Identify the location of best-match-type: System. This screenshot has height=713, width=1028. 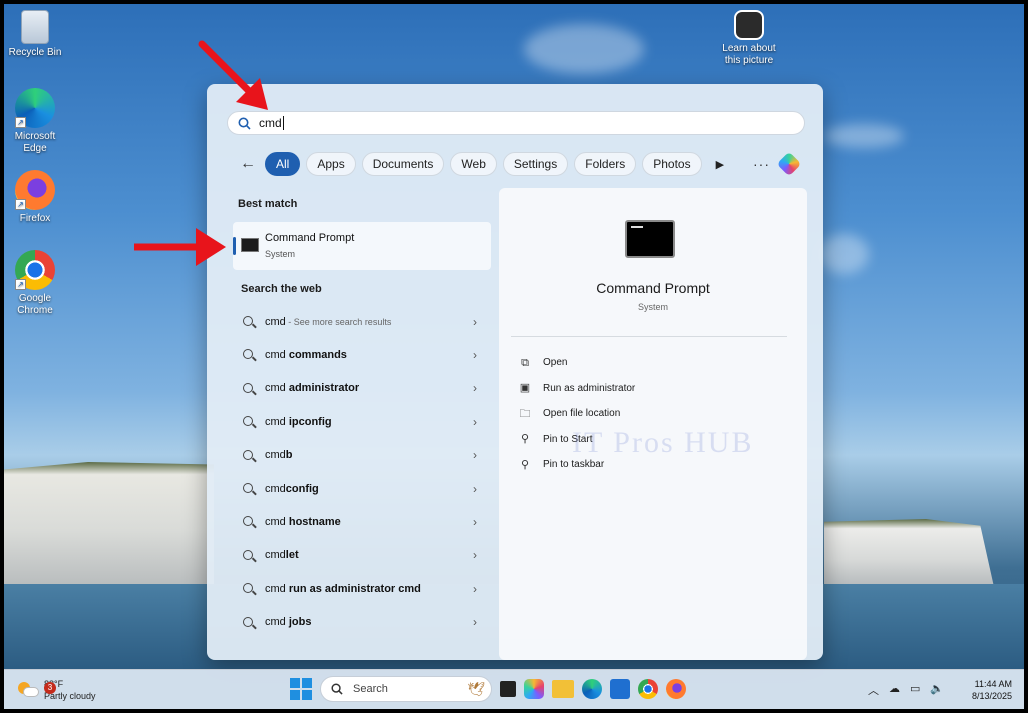
(280, 254).